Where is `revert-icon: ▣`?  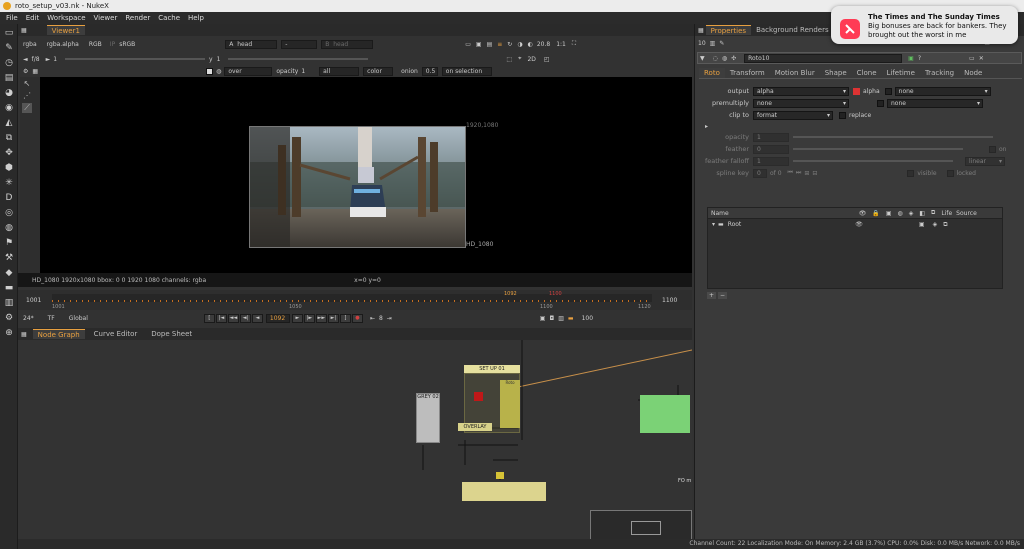 revert-icon: ▣ is located at coordinates (911, 58).